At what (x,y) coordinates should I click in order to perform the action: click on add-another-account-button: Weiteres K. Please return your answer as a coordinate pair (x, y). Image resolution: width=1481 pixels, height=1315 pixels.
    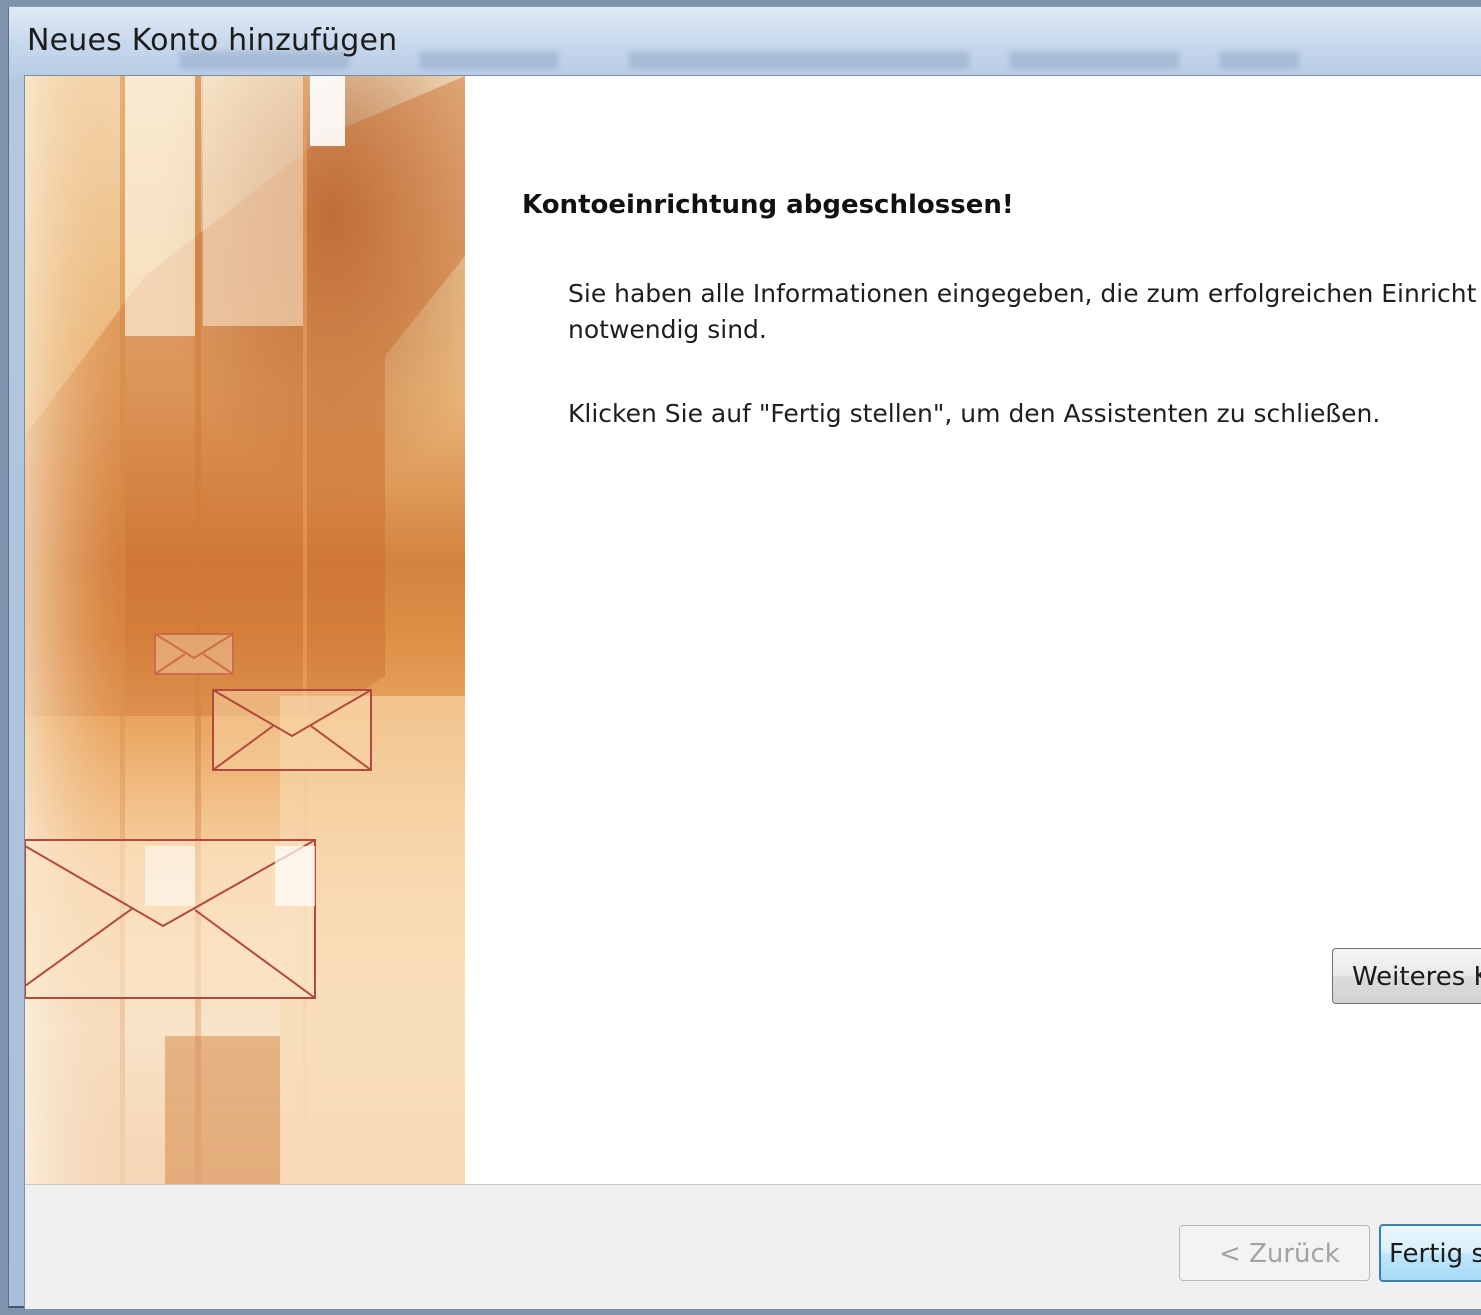
    Looking at the image, I should click on (1406, 976).